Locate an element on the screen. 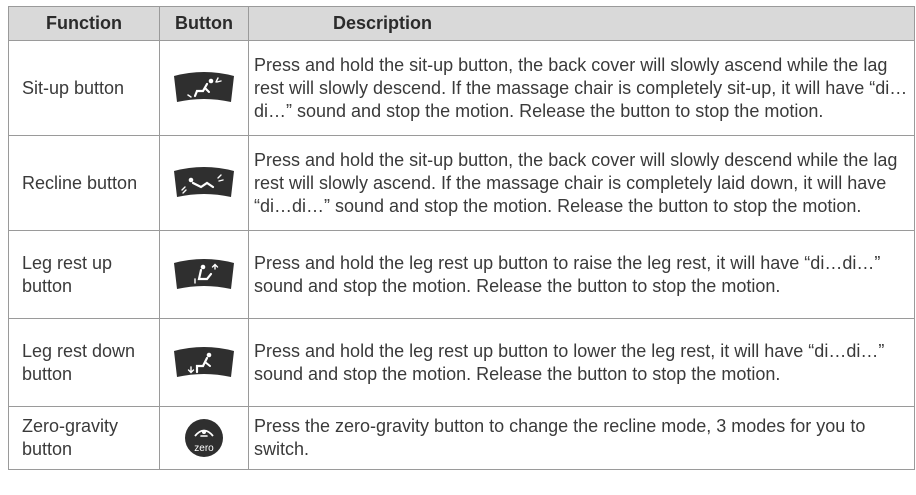 The width and height of the screenshot is (916, 495). header-button: Button is located at coordinates (204, 23).